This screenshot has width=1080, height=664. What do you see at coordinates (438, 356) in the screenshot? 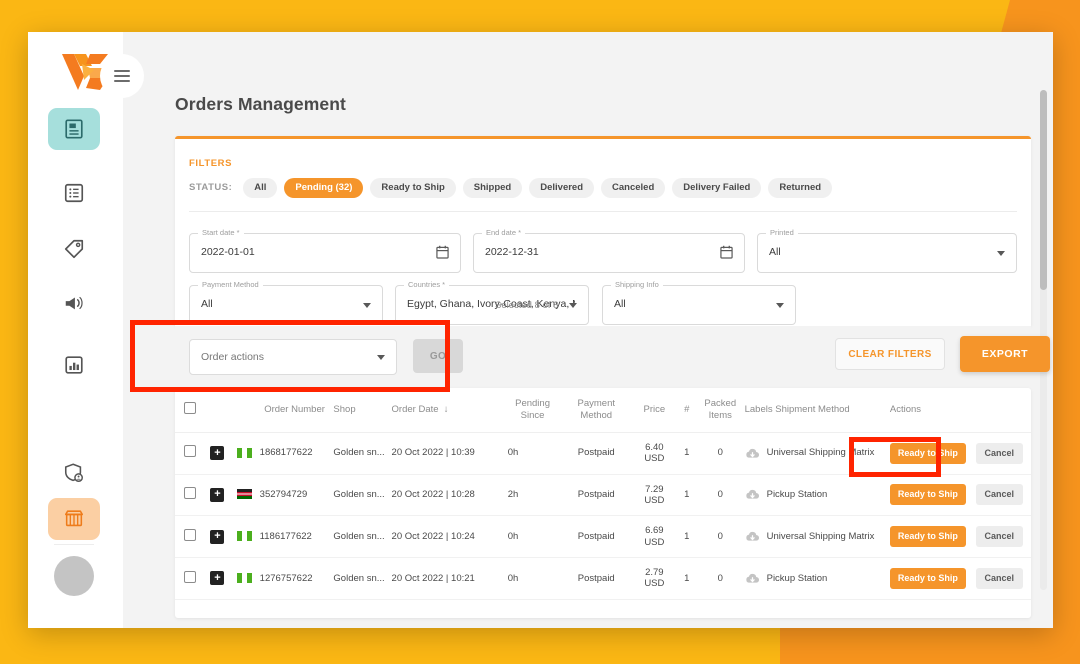
I see `go-button: GO` at bounding box center [438, 356].